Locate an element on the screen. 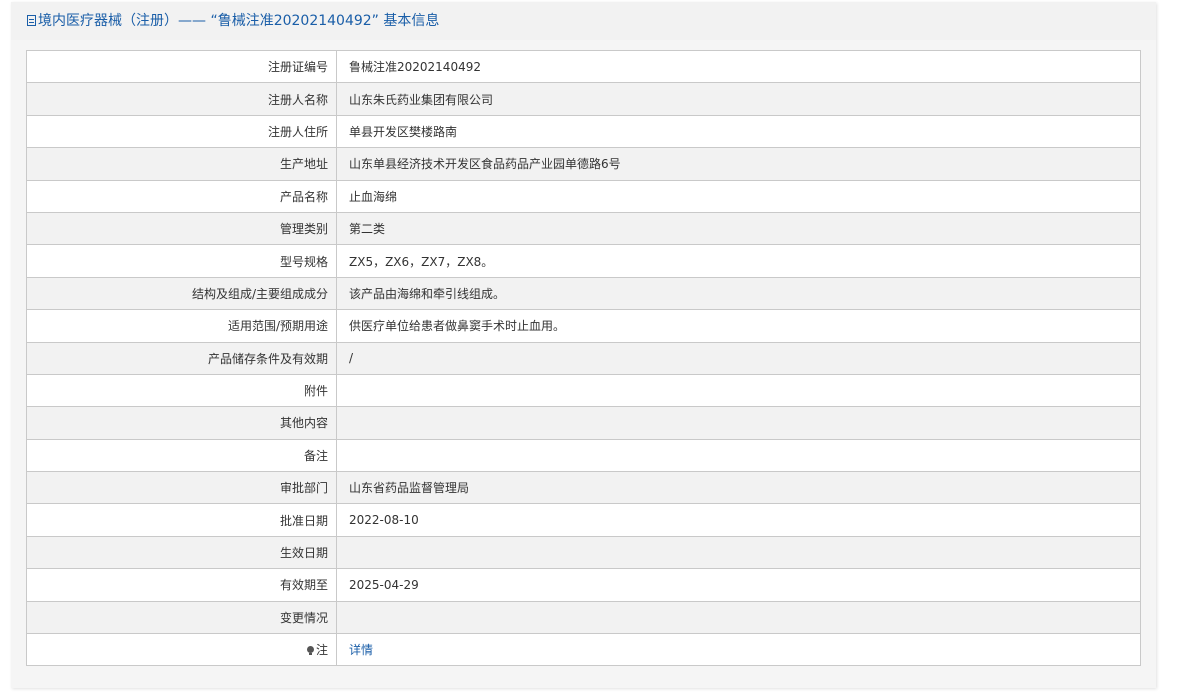 This screenshot has width=1200, height=698. field-label: 管理类别 is located at coordinates (181, 228).